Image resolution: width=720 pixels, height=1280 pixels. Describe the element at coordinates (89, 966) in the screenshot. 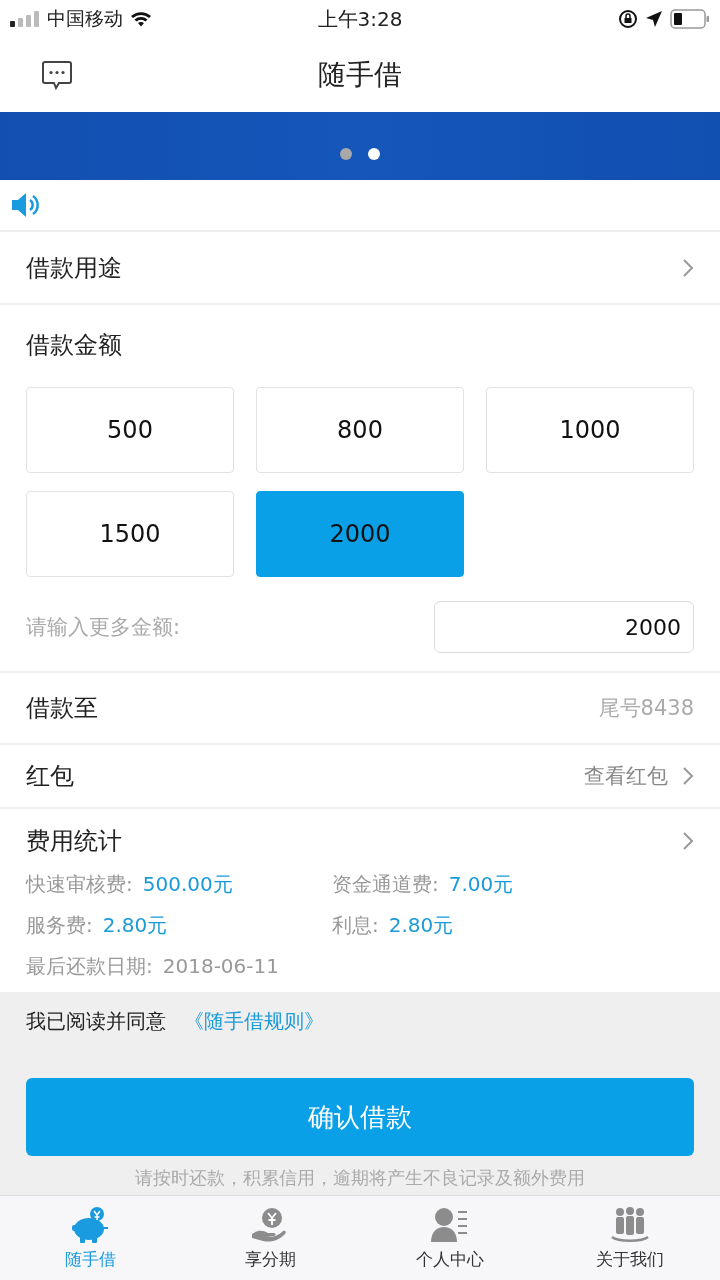

I see `fee-label: 最后还款日期:` at that location.